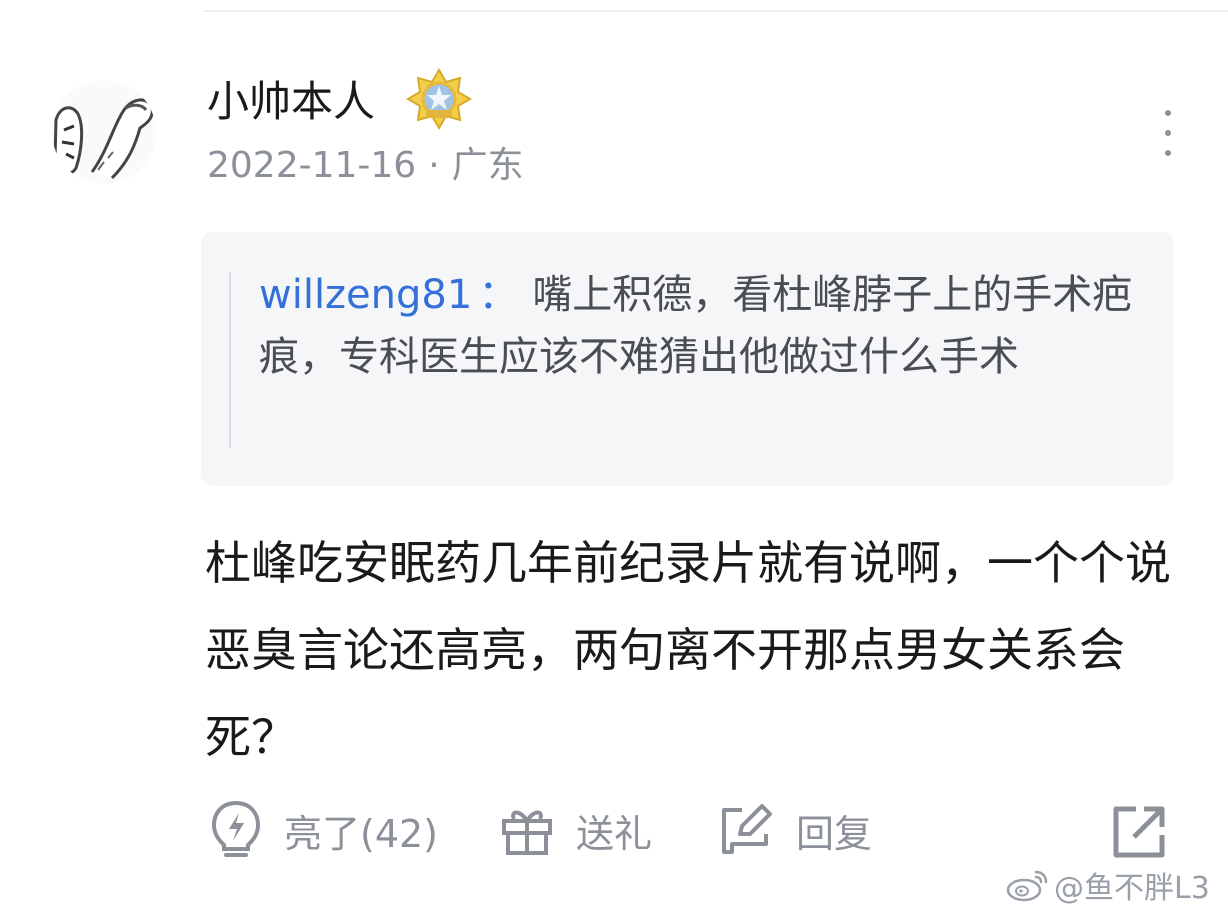 The width and height of the screenshot is (1228, 911). What do you see at coordinates (834, 833) in the screenshot?
I see `reply-label: 回复` at bounding box center [834, 833].